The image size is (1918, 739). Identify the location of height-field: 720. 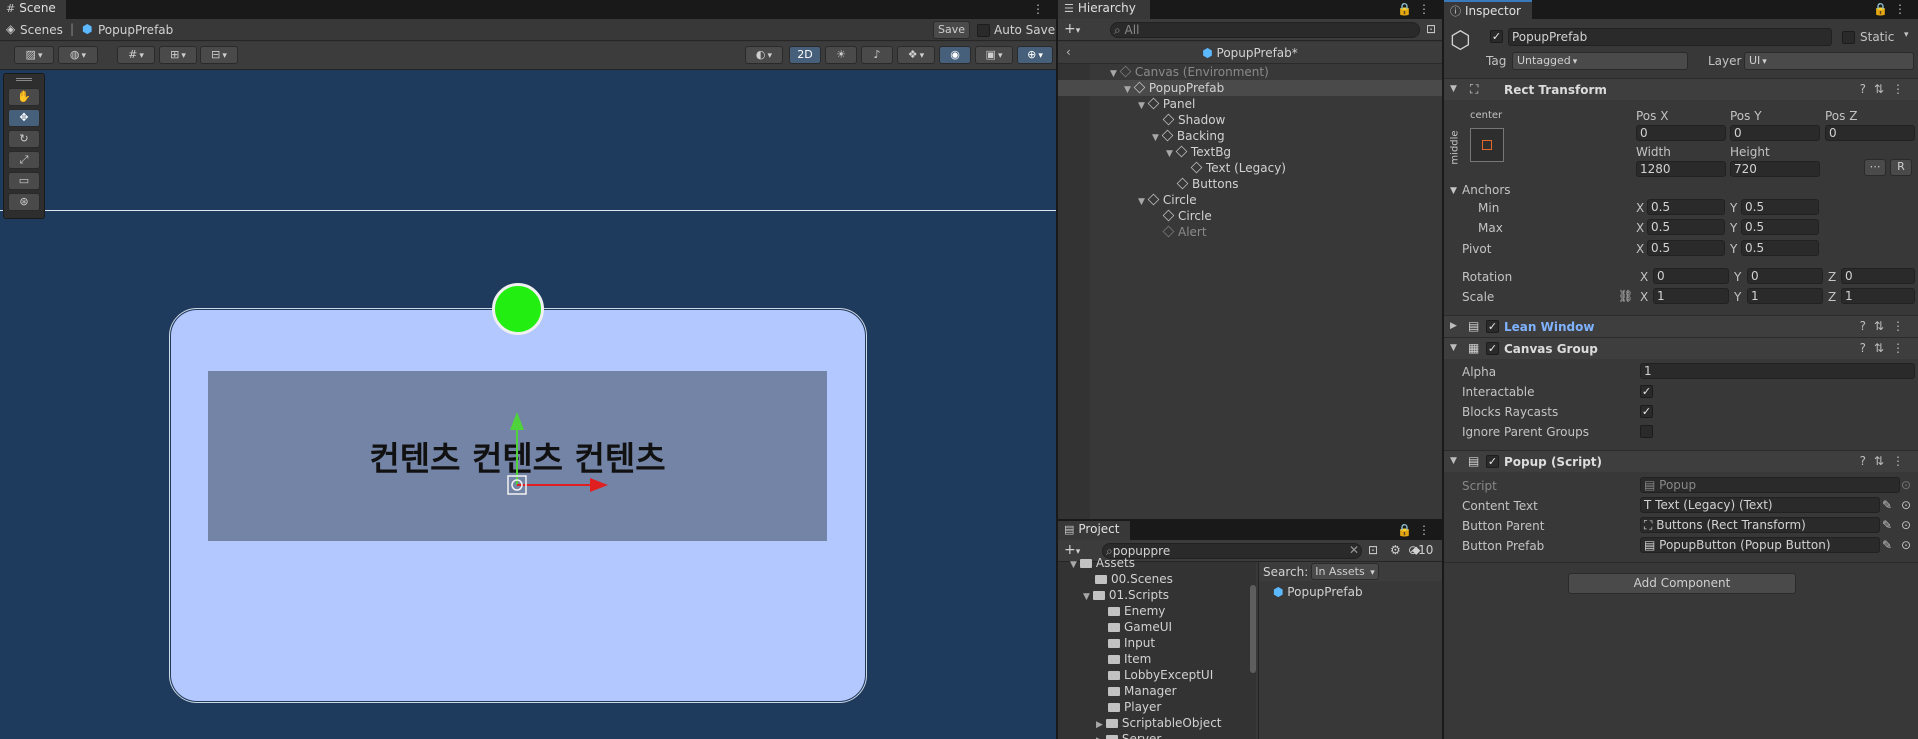
(1775, 169).